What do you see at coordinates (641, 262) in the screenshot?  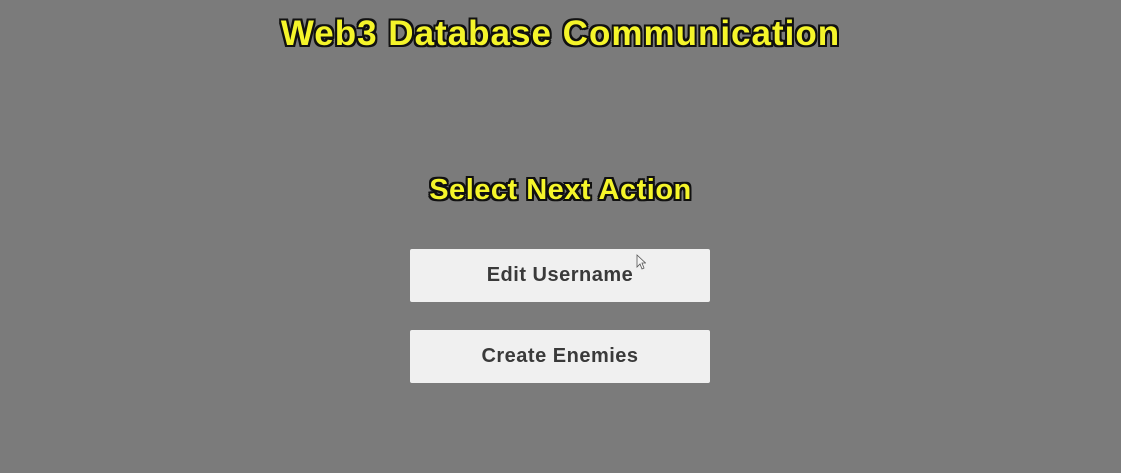 I see `mouse-pointer-icon` at bounding box center [641, 262].